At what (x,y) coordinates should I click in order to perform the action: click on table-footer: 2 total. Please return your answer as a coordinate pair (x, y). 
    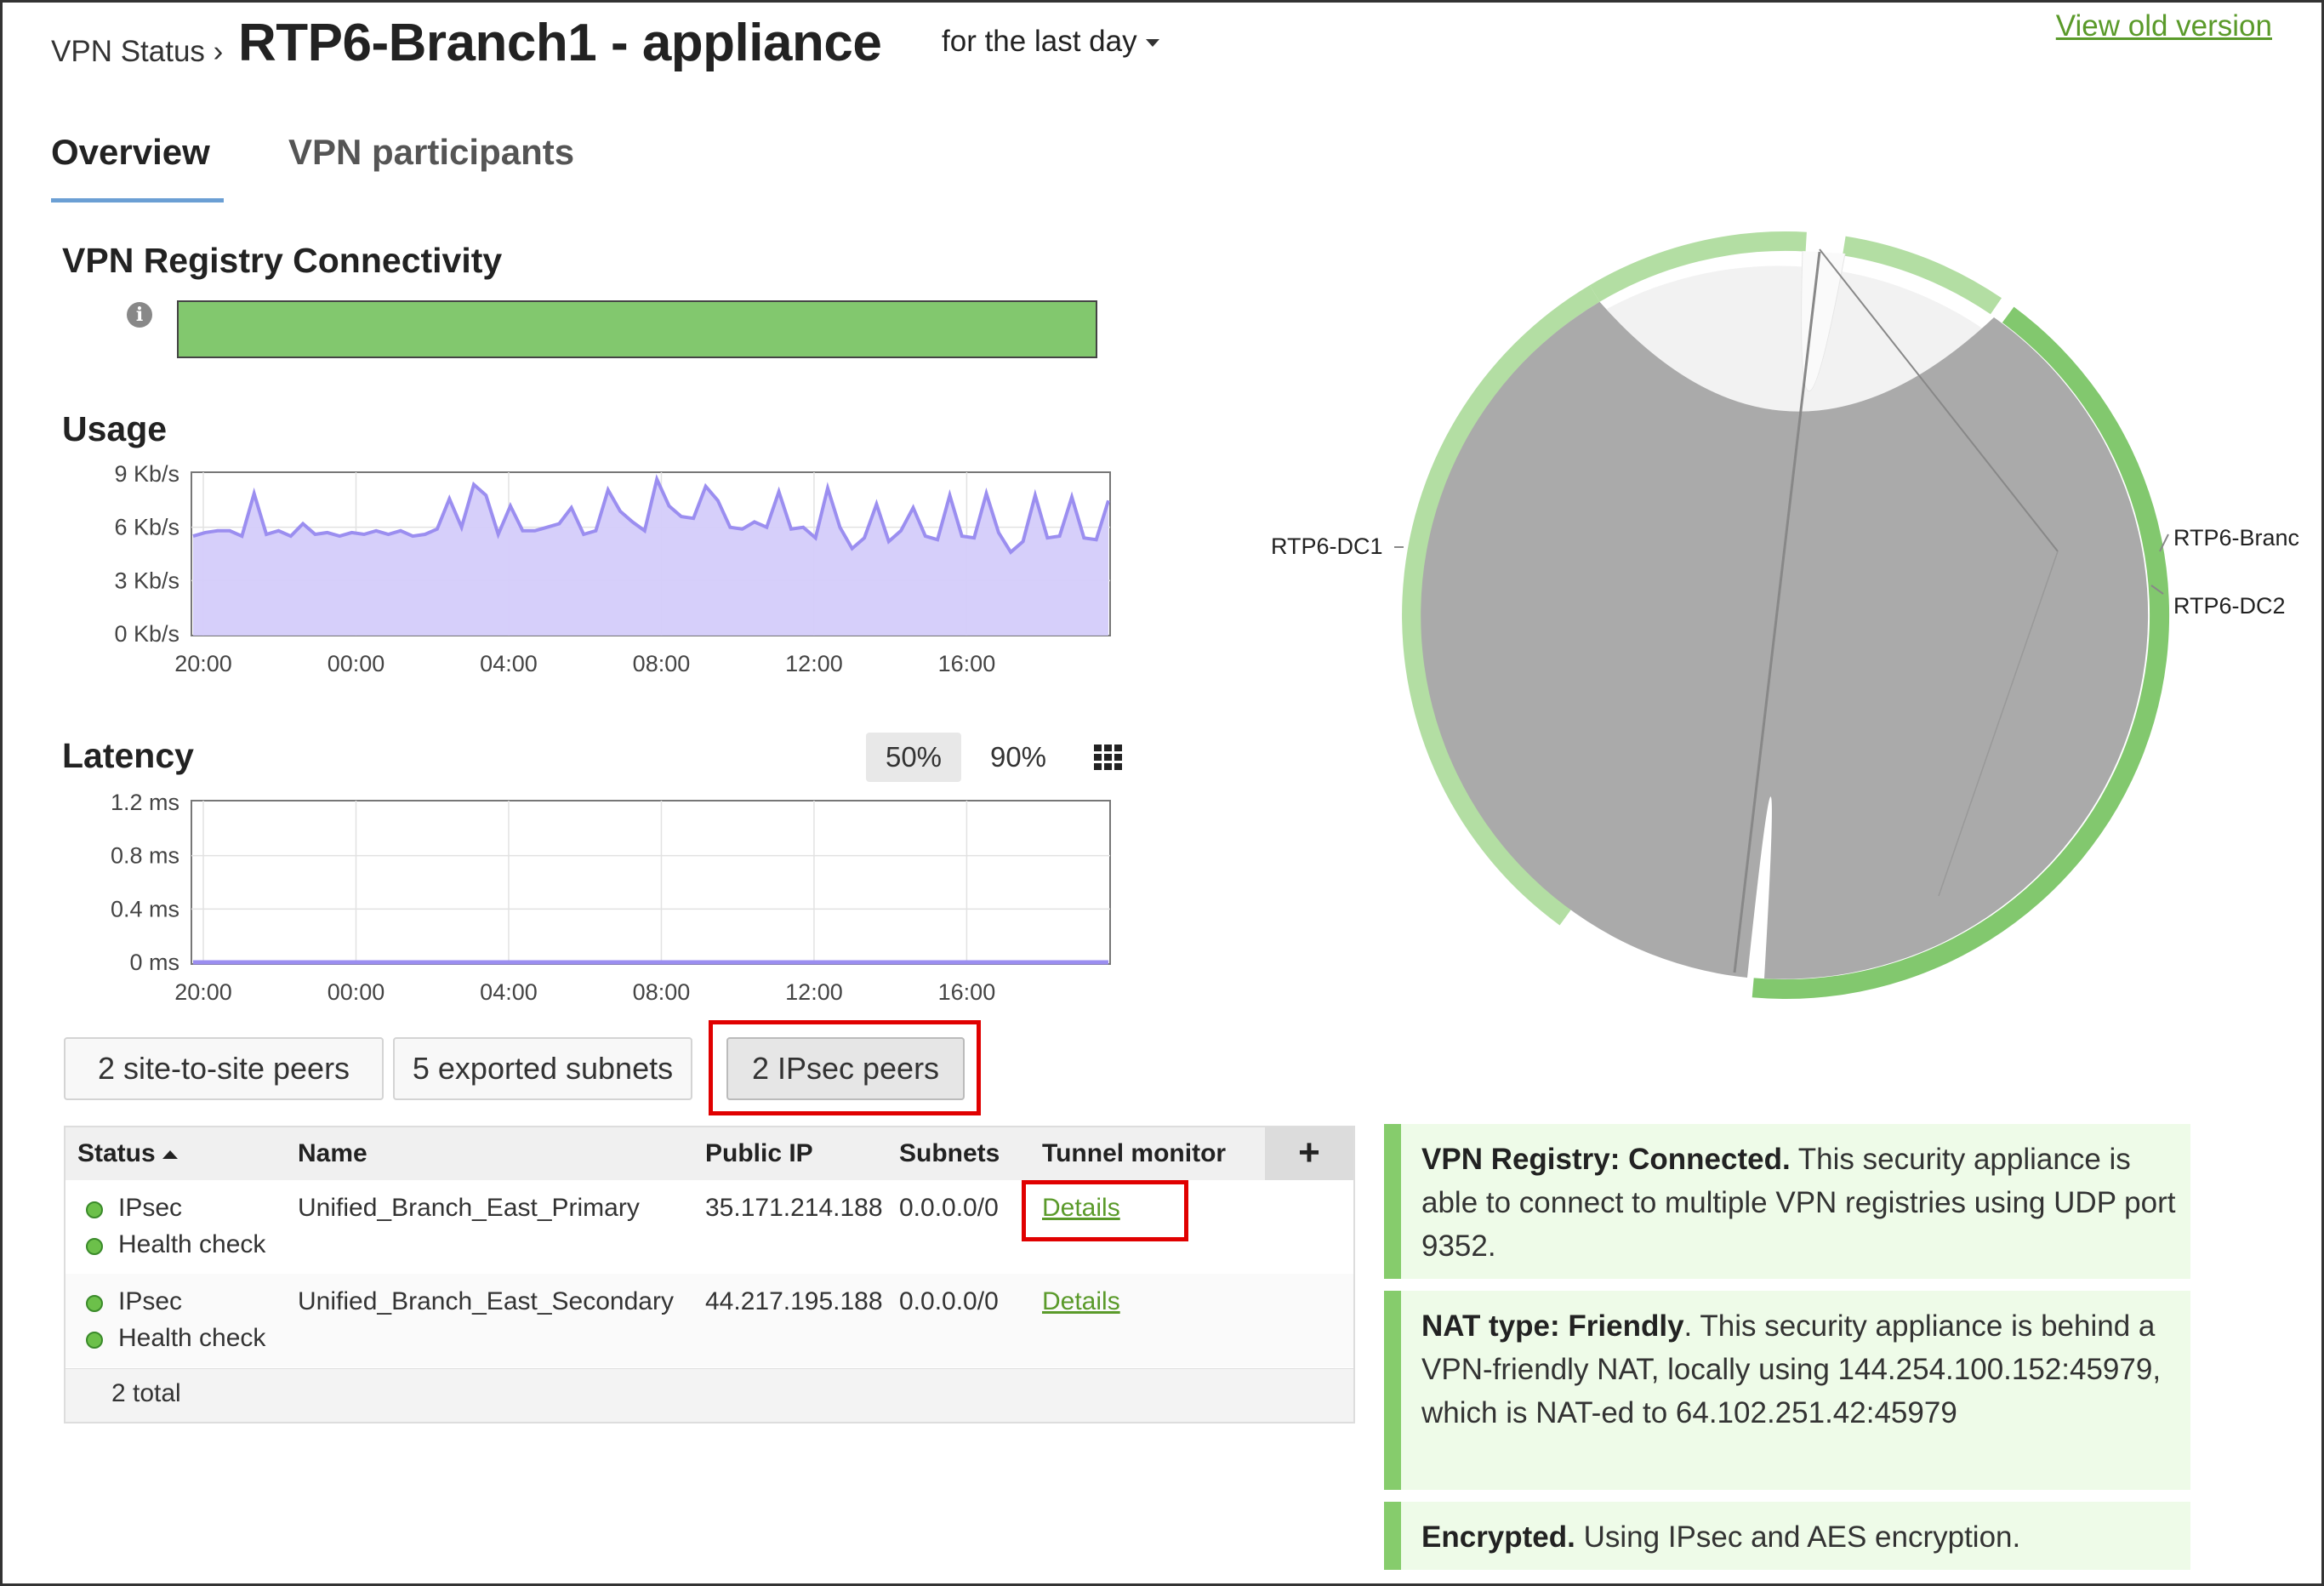
    Looking at the image, I should click on (709, 1395).